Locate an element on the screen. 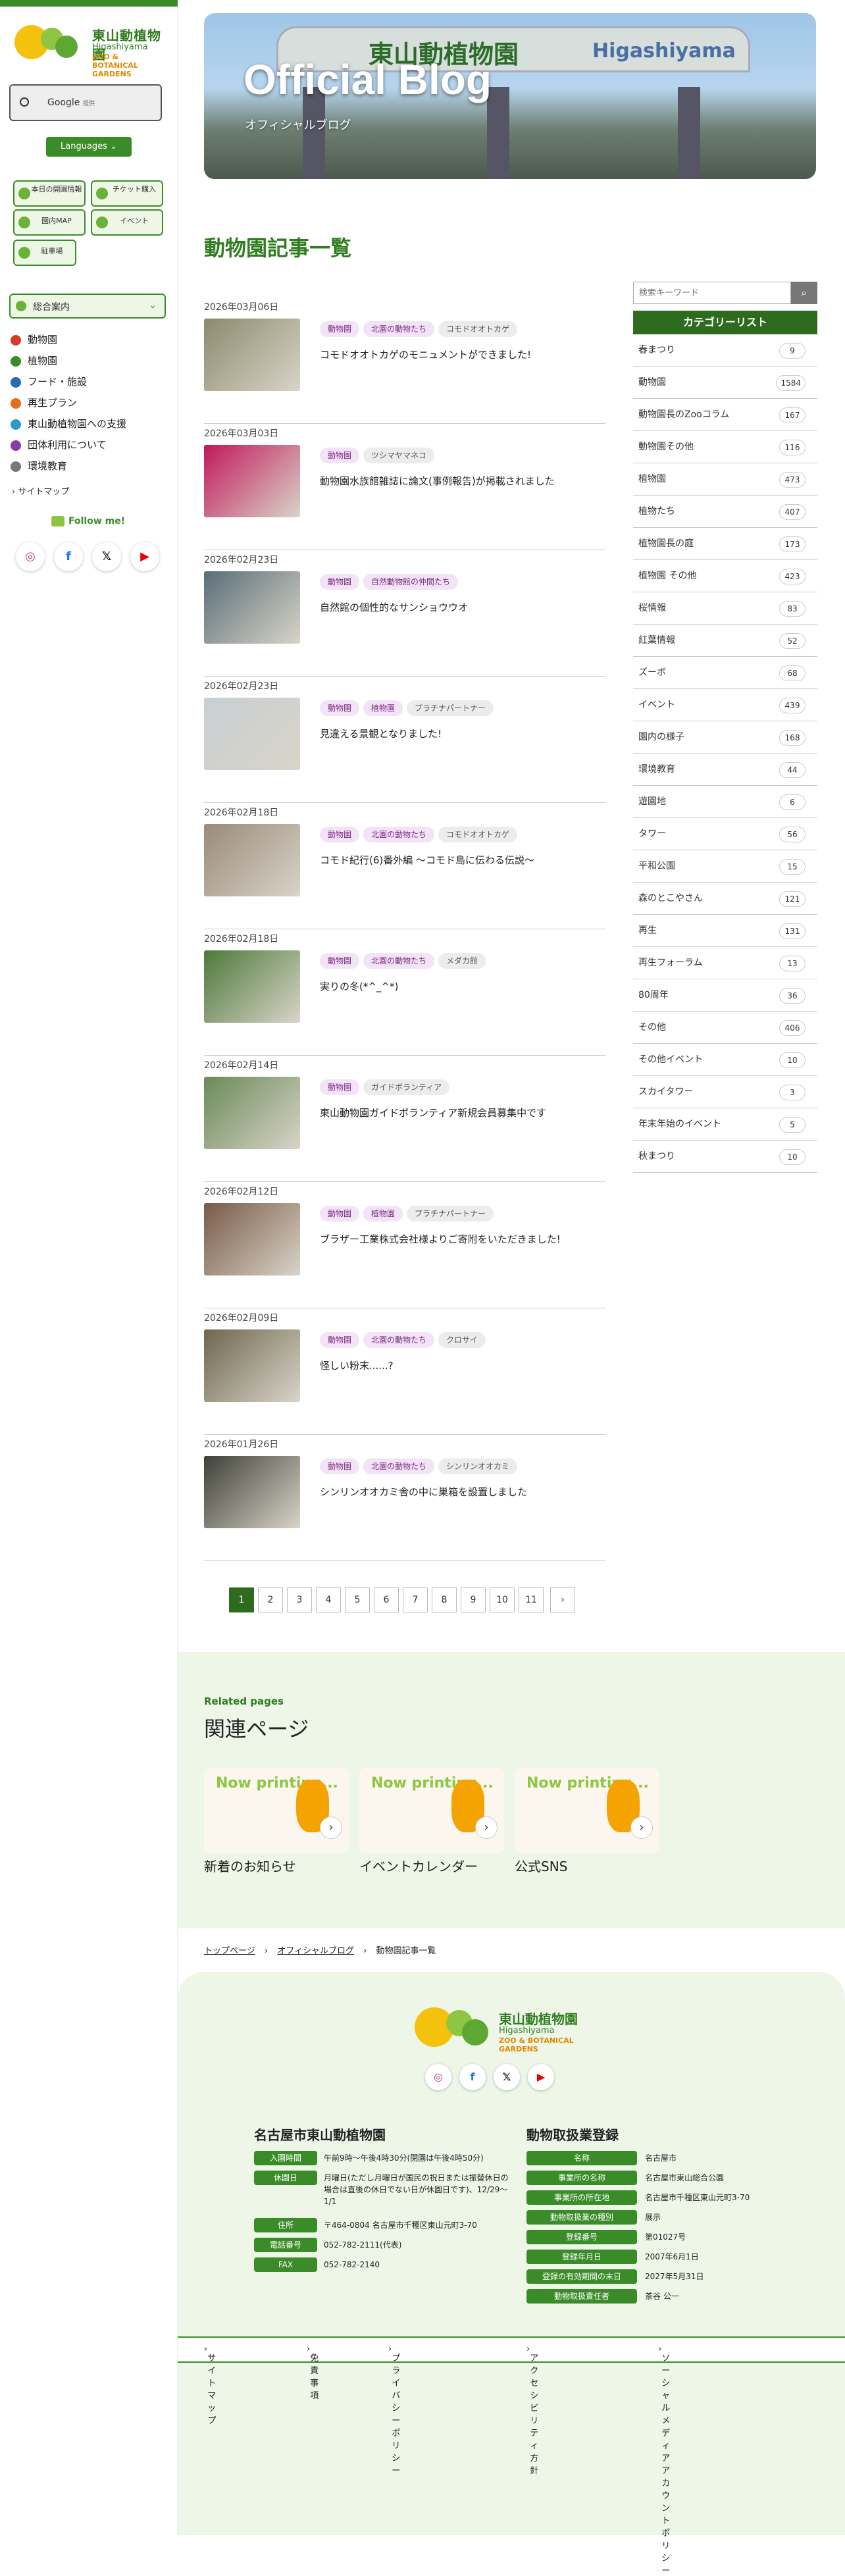 This screenshot has height=2576, width=845. sidebar-nav-item: 動物園 is located at coordinates (88, 340).